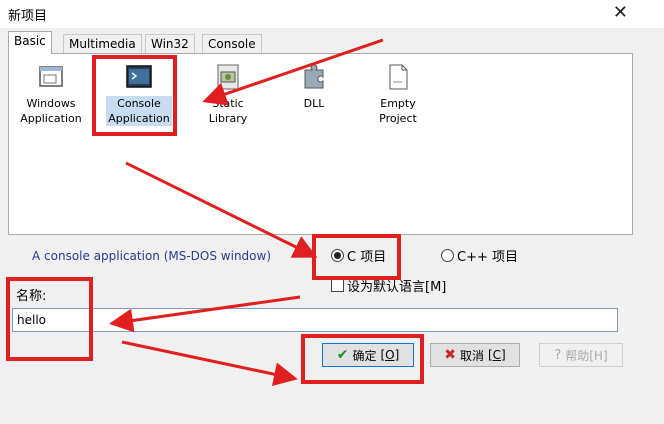 The width and height of the screenshot is (664, 424). What do you see at coordinates (209, 363) in the screenshot?
I see `arrow-to-ok-button` at bounding box center [209, 363].